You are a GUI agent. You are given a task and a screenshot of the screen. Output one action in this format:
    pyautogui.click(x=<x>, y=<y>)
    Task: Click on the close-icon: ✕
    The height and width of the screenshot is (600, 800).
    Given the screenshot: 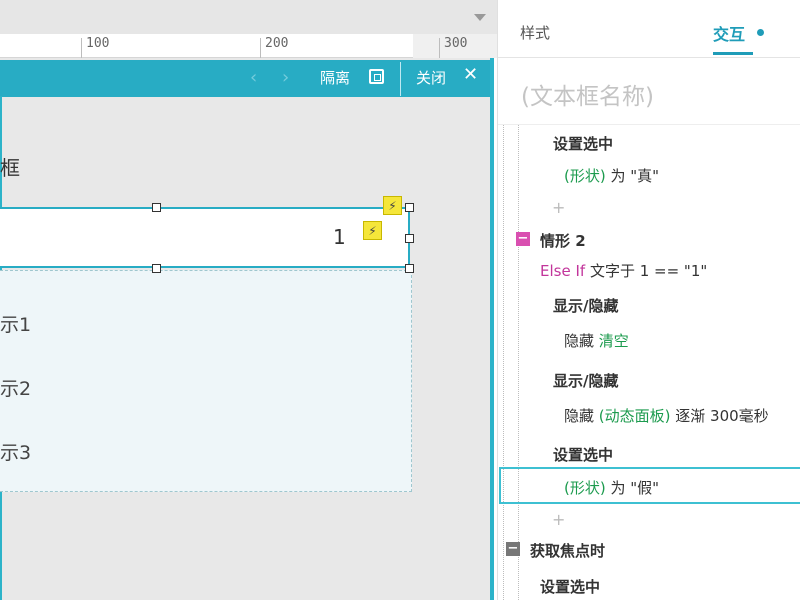 What is the action you would take?
    pyautogui.click(x=470, y=74)
    